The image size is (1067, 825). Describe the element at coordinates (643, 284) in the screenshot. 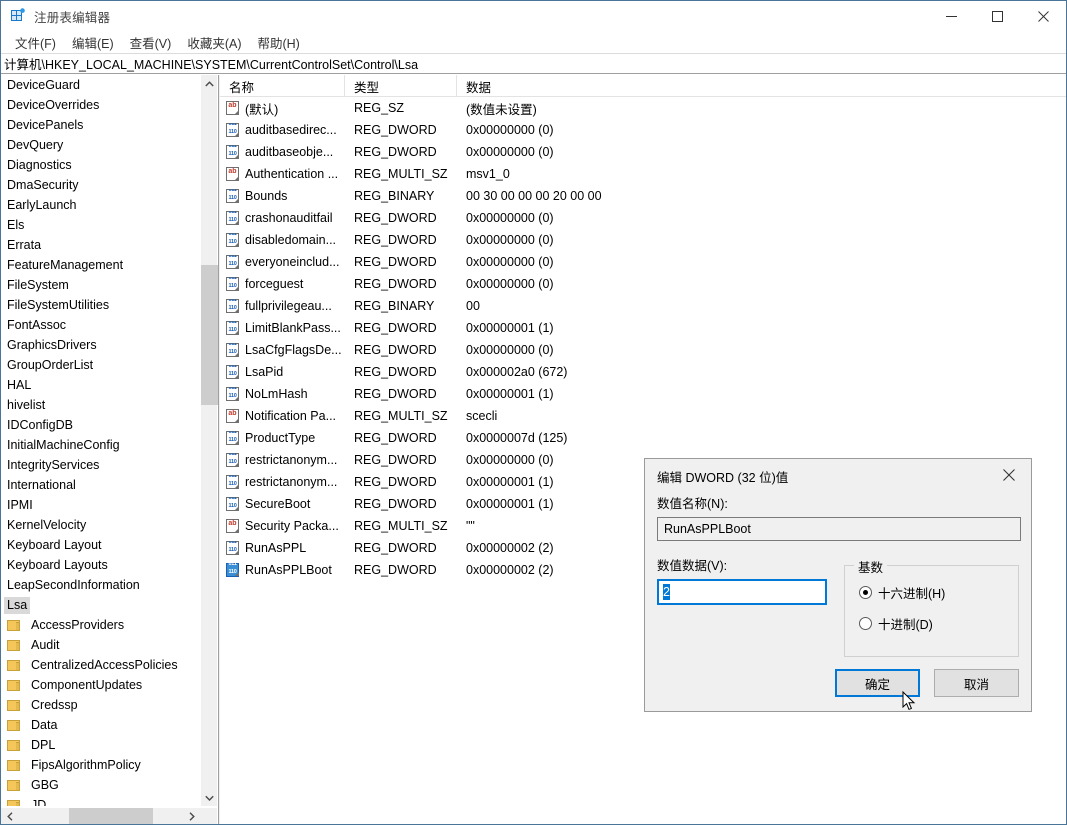

I see `table-row: 011110 forceguest REG_DWORD 0x00000000 (0)` at that location.